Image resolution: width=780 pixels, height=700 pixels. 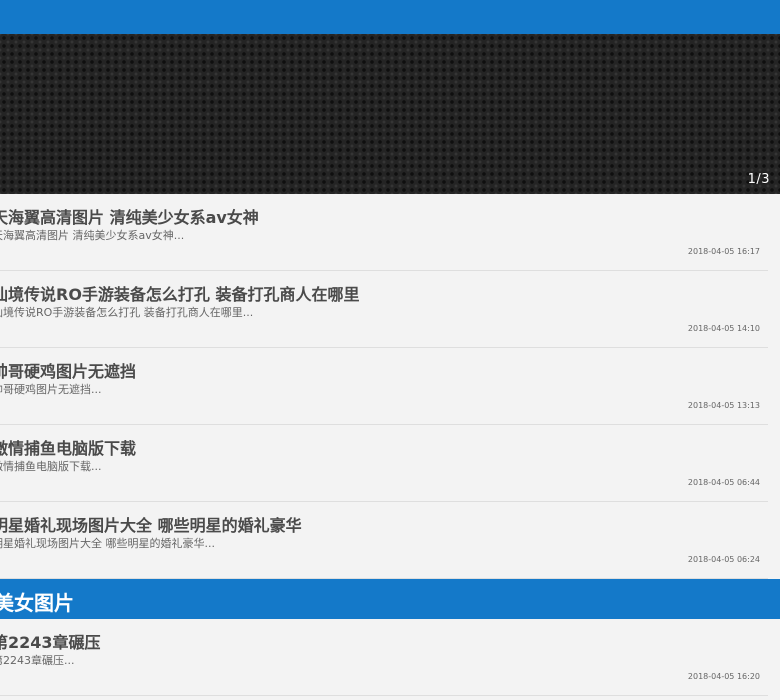 I want to click on section-list: 第2243章碾压 第2243章碾压... 2018-04-05 16:20, so click(x=390, y=657).